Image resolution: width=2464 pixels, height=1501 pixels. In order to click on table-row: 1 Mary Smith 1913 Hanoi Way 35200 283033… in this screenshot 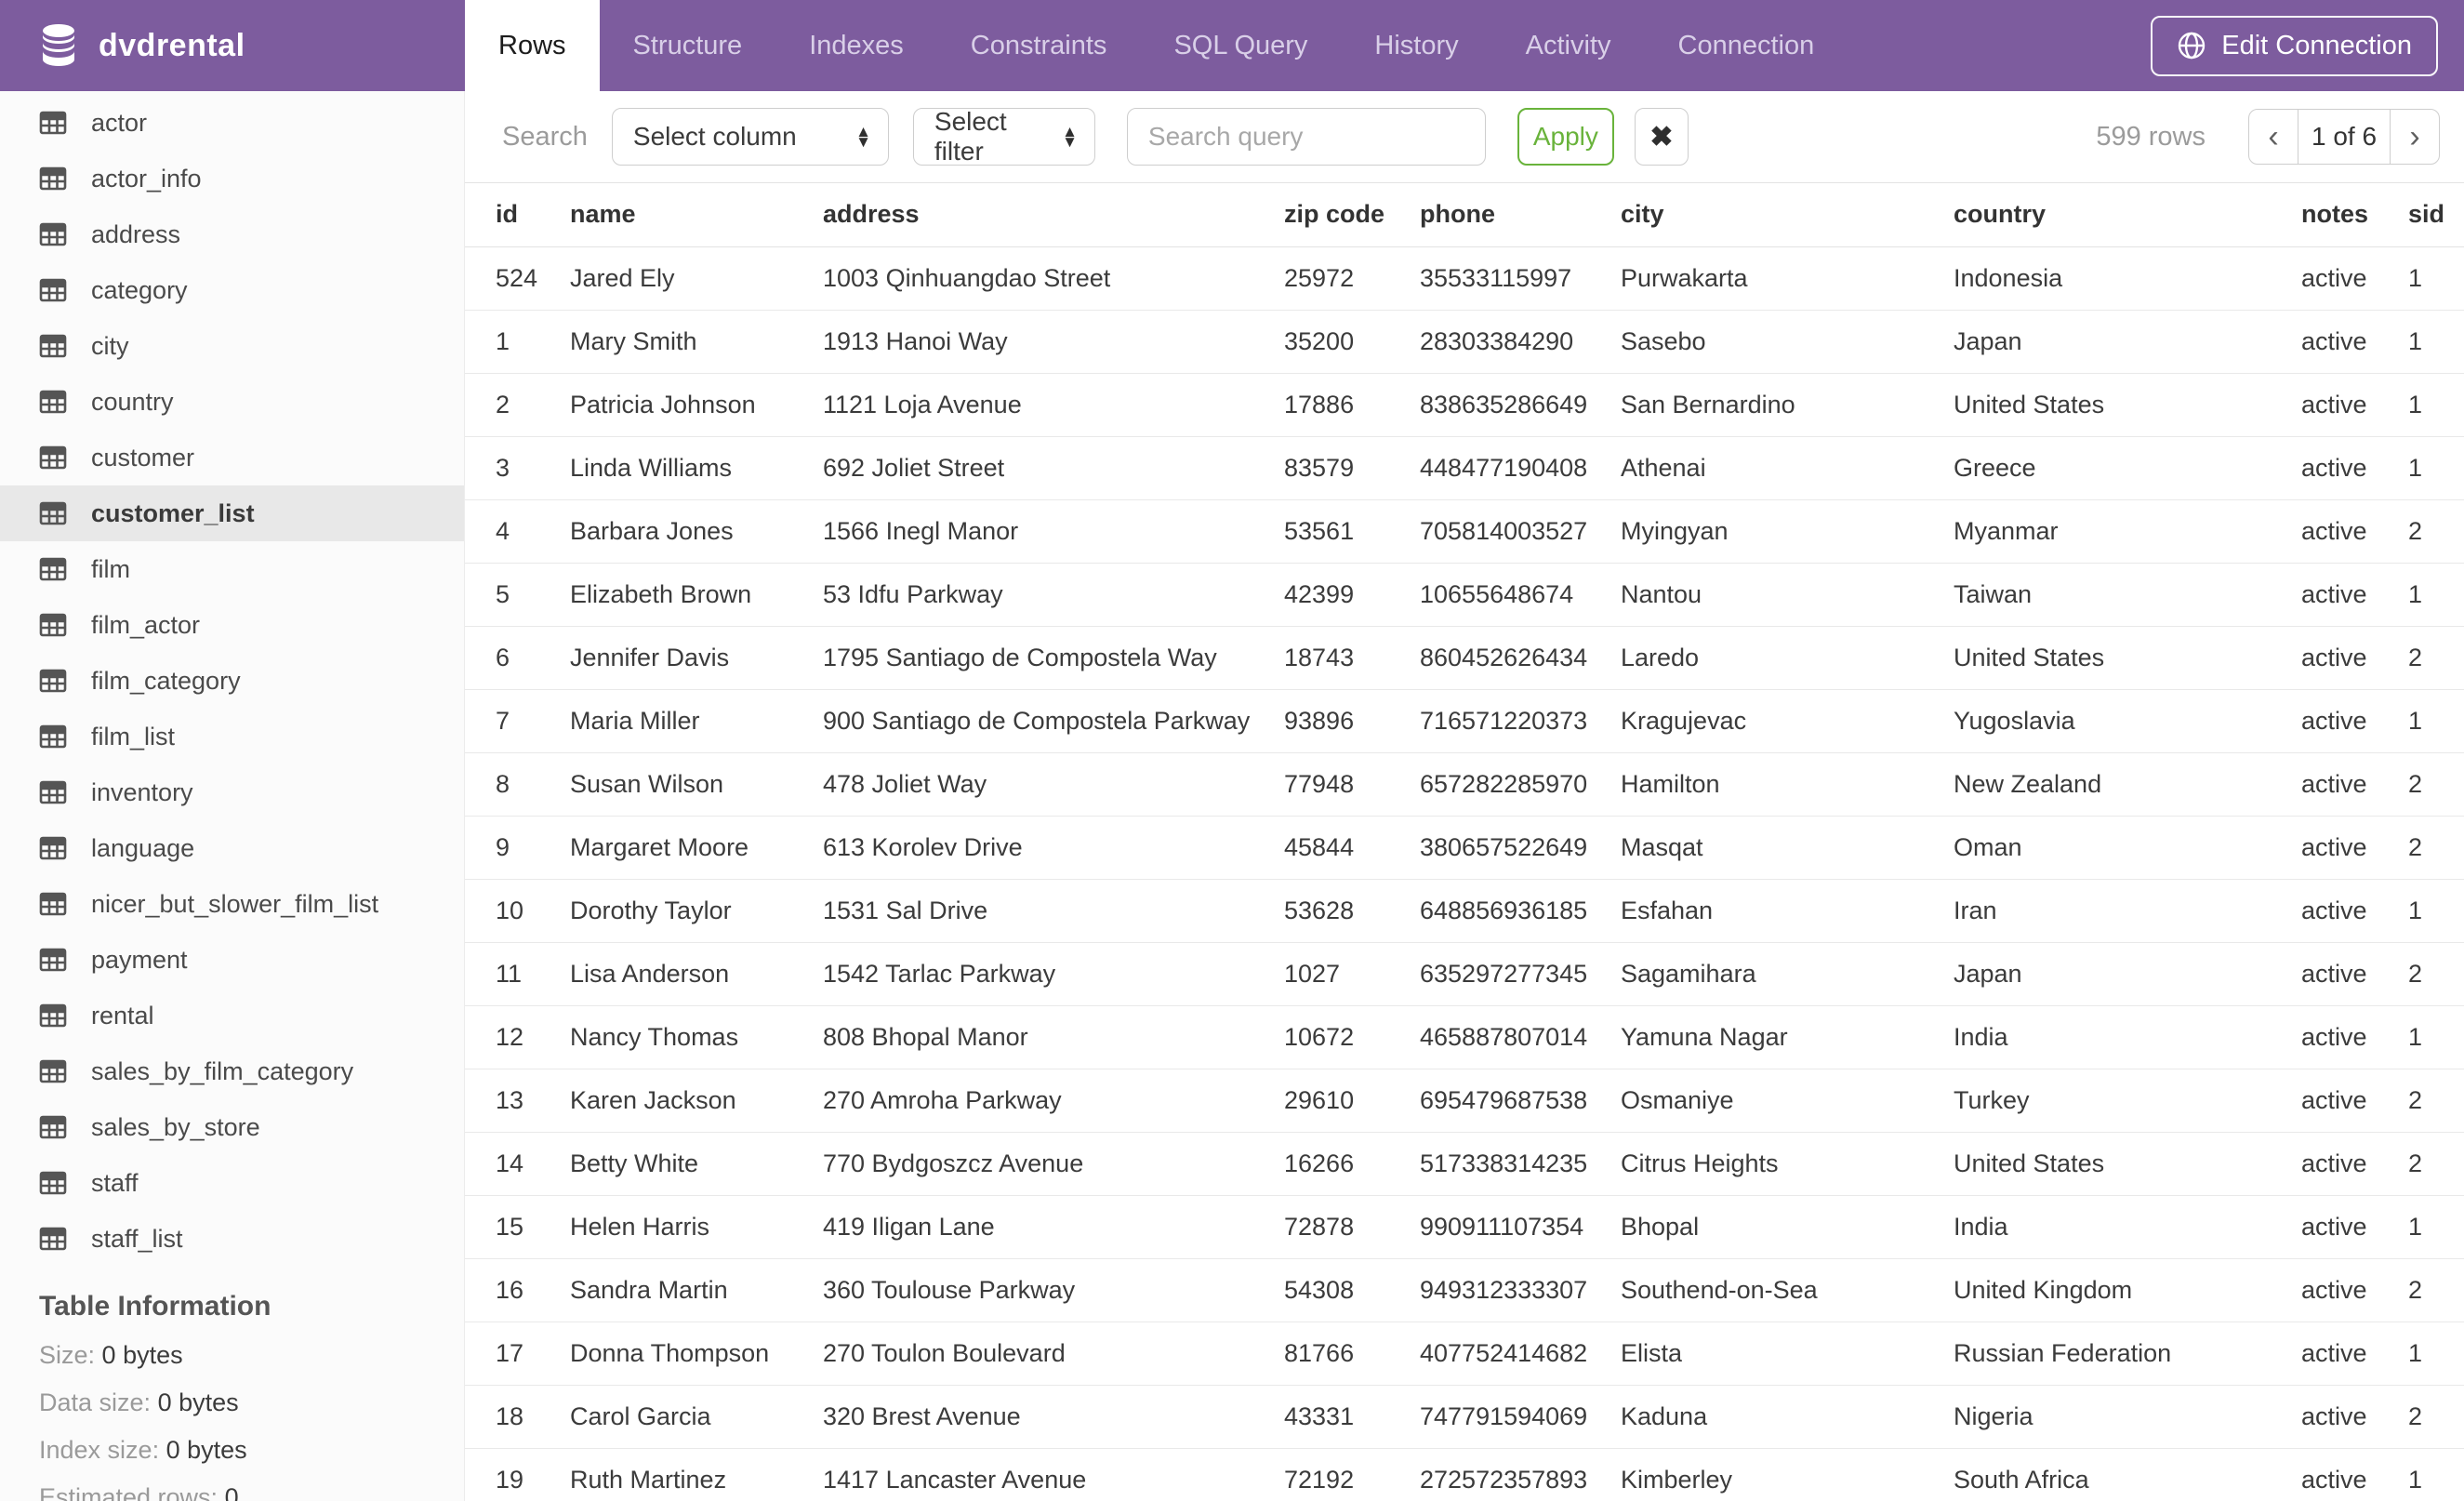, I will do `click(1464, 342)`.